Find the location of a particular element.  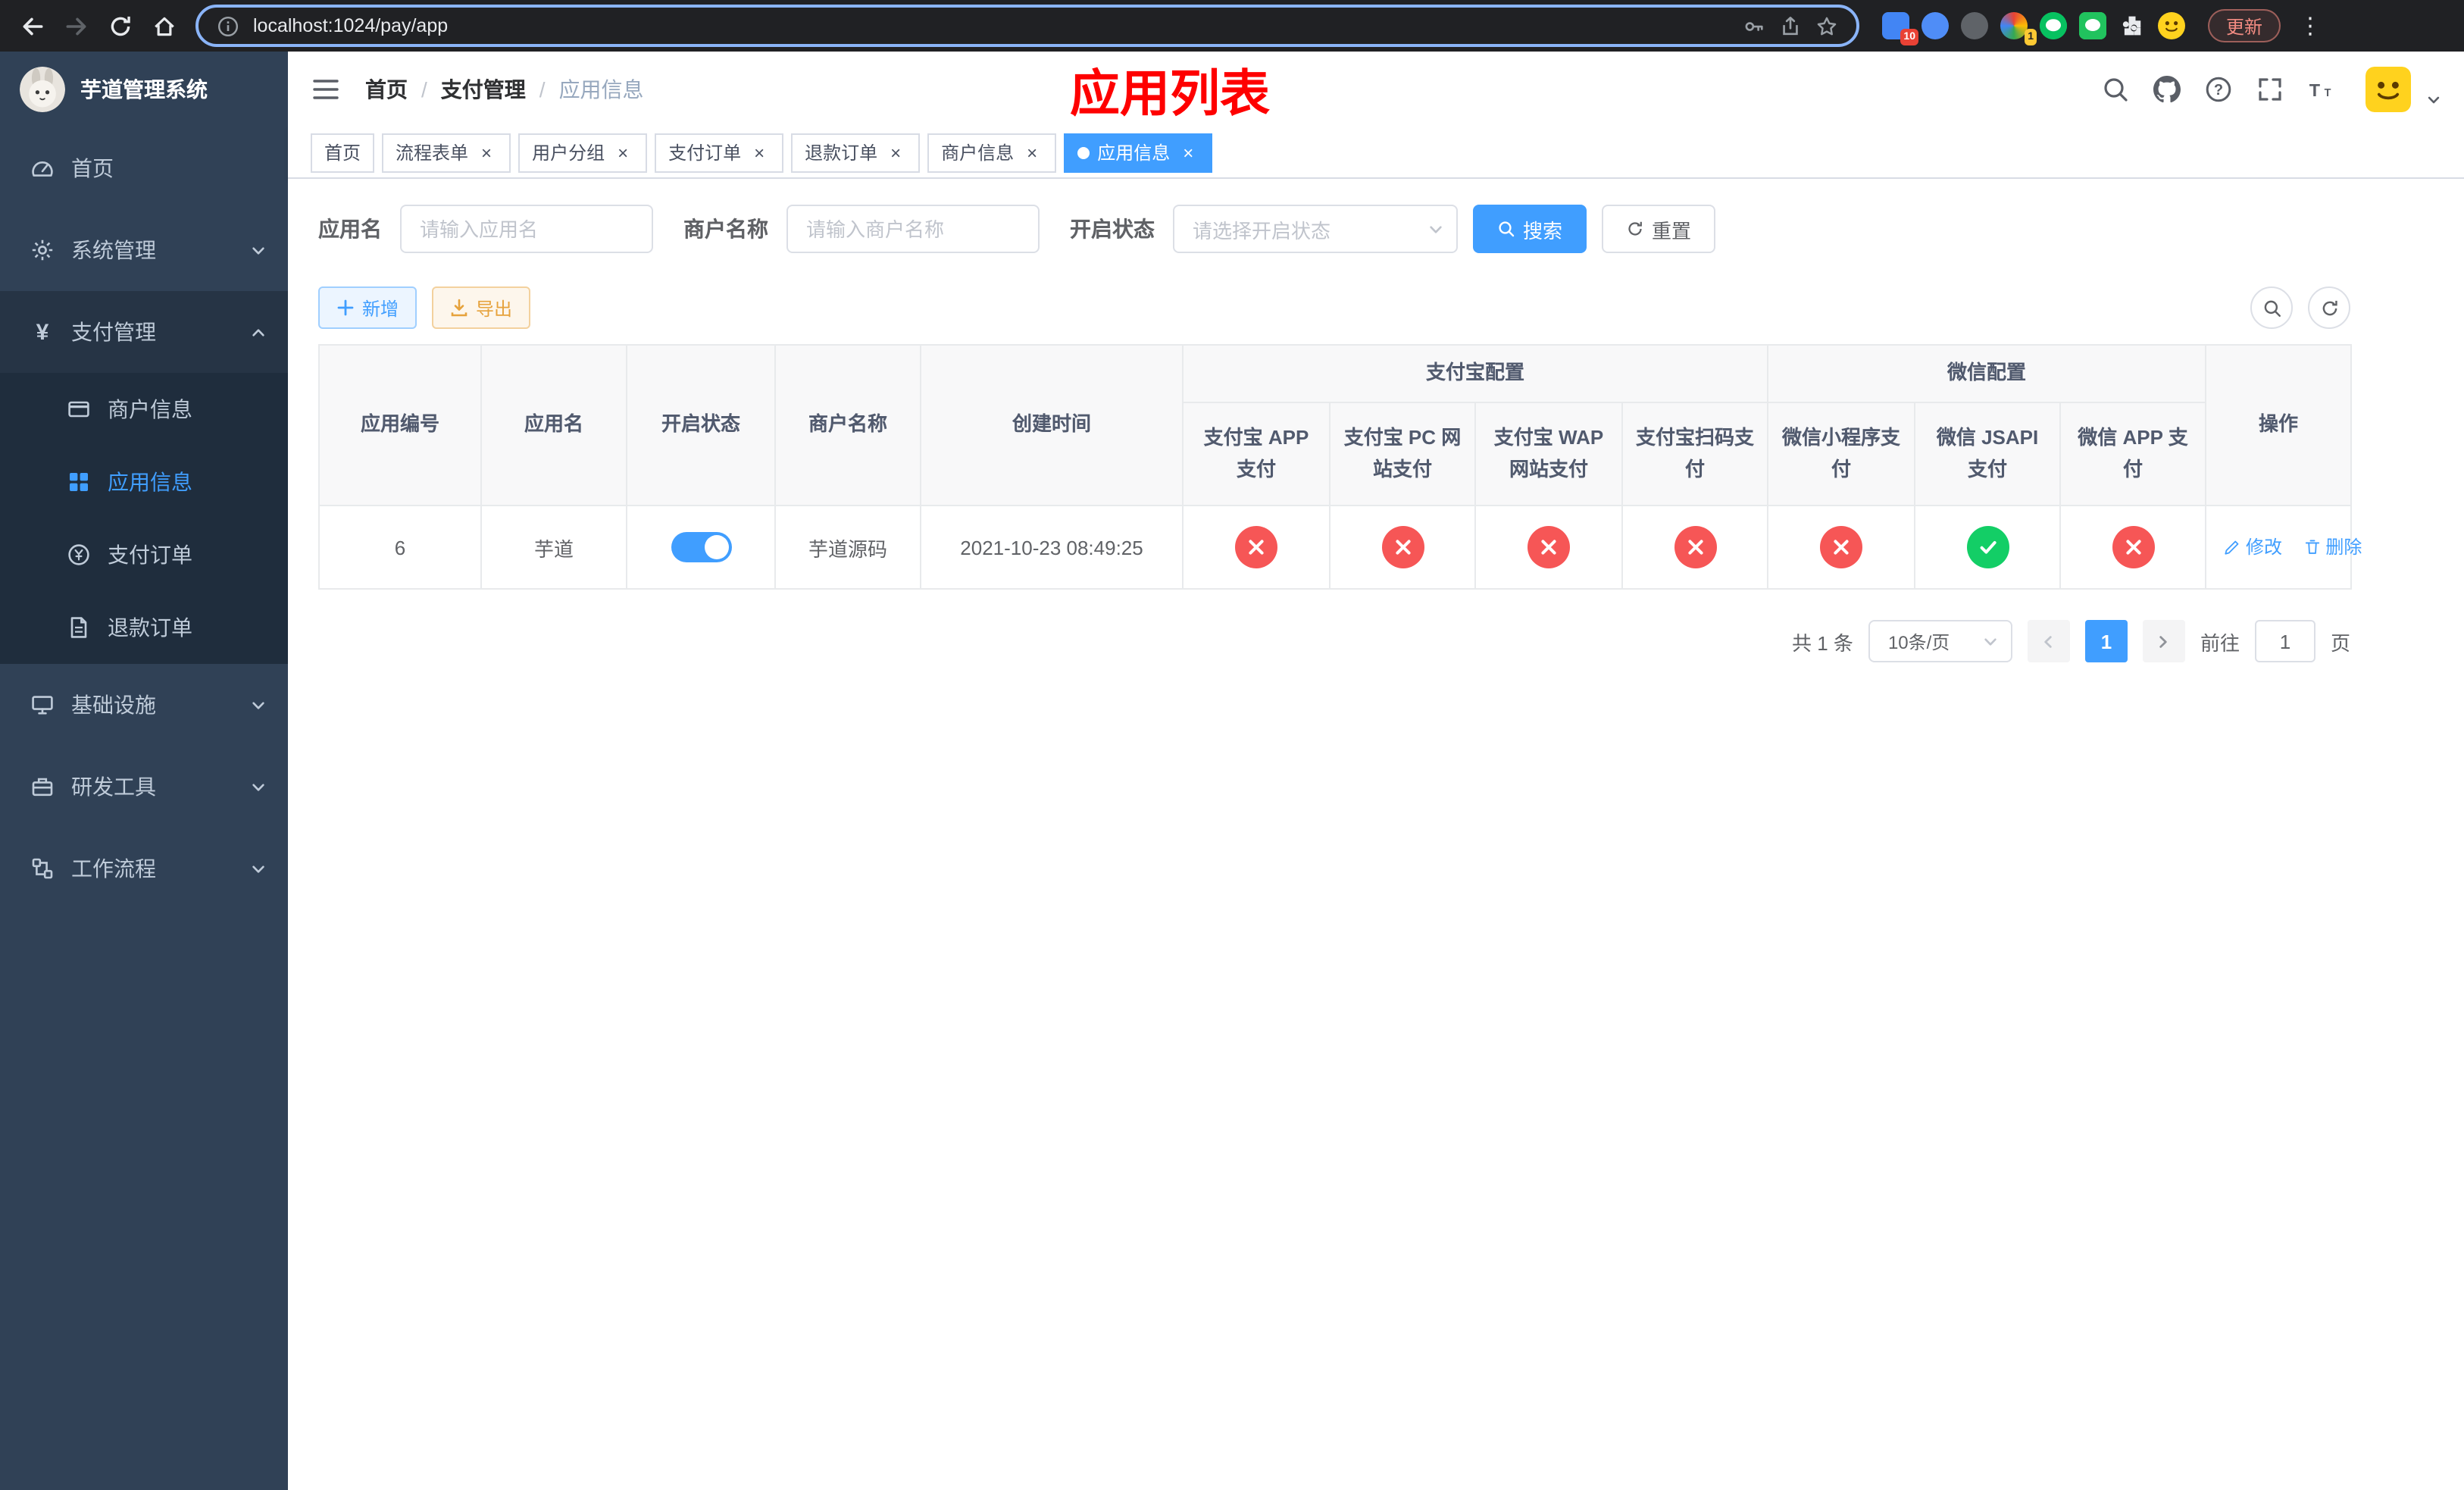

merchant-name-input is located at coordinates (913, 229).